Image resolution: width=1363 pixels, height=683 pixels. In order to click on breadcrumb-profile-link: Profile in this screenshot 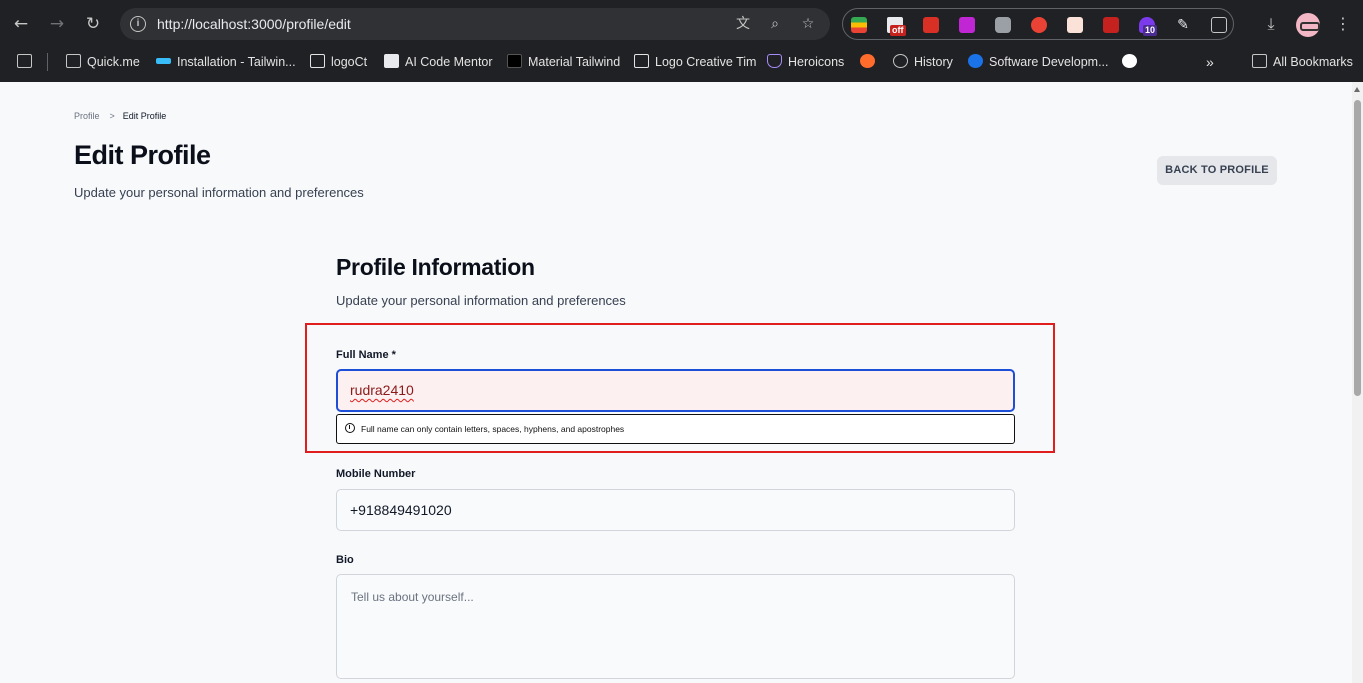, I will do `click(87, 116)`.